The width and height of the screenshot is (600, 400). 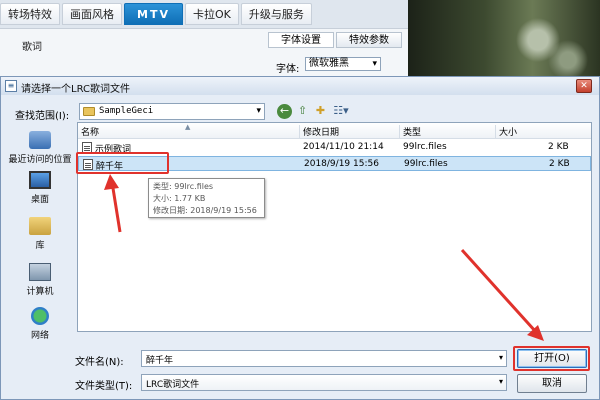 What do you see at coordinates (551, 358) in the screenshot?
I see `highlight-open-button` at bounding box center [551, 358].